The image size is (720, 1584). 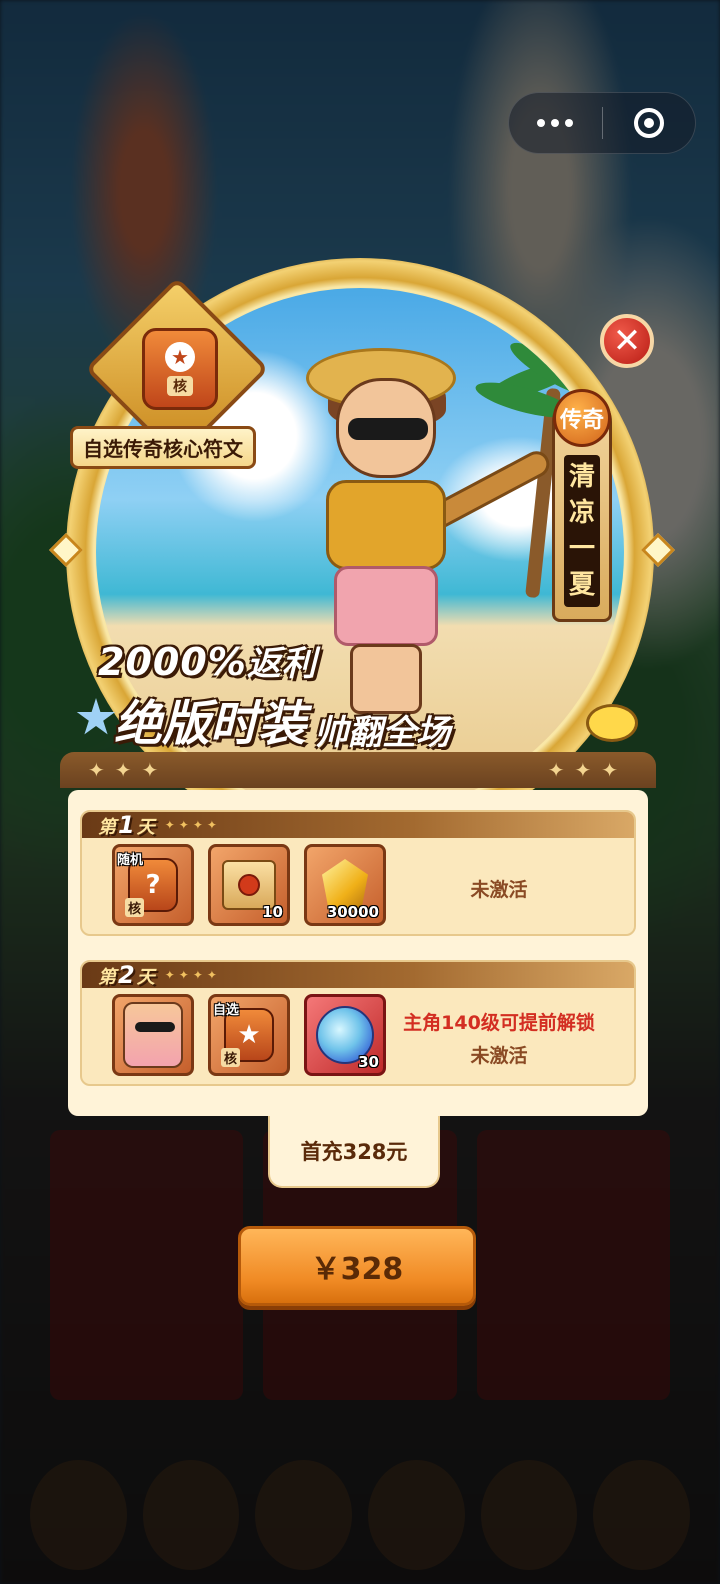 I want to click on rune-badge-tag: 核, so click(x=180, y=386).